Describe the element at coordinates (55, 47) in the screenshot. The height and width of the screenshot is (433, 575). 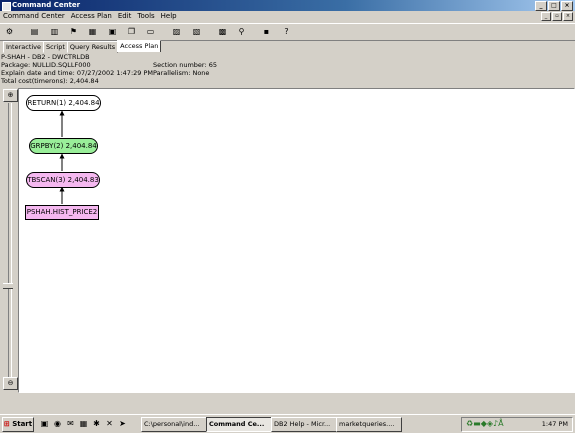
I see `tab-script: Script` at that location.